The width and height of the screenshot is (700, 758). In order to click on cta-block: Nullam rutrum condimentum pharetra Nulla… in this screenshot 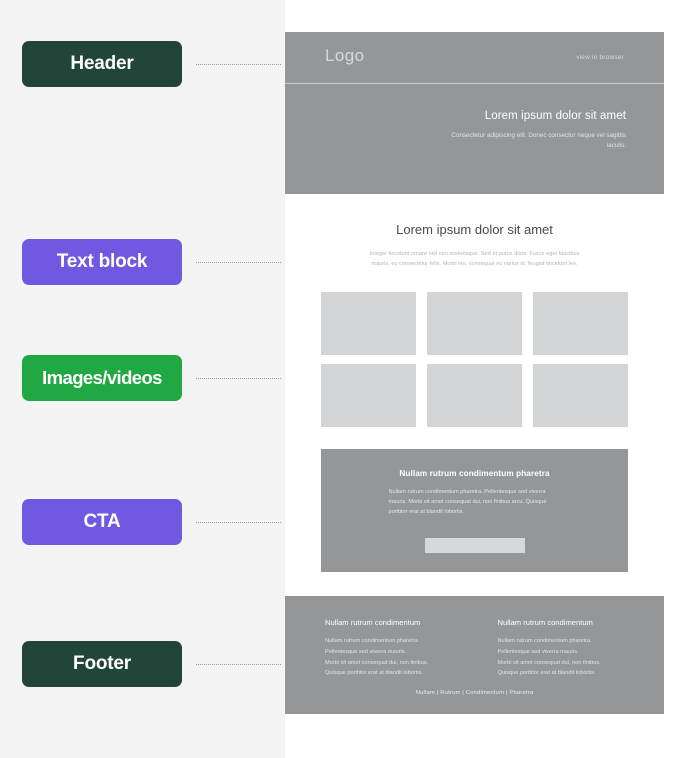, I will do `click(474, 510)`.